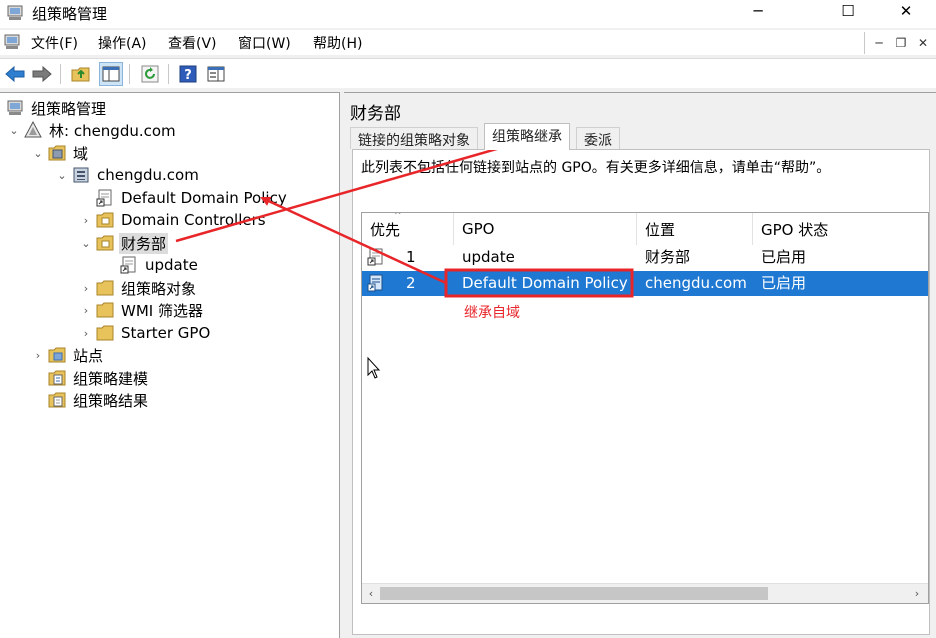 The image size is (936, 638). What do you see at coordinates (695, 229) in the screenshot?
I see `column-header-location: 位置` at bounding box center [695, 229].